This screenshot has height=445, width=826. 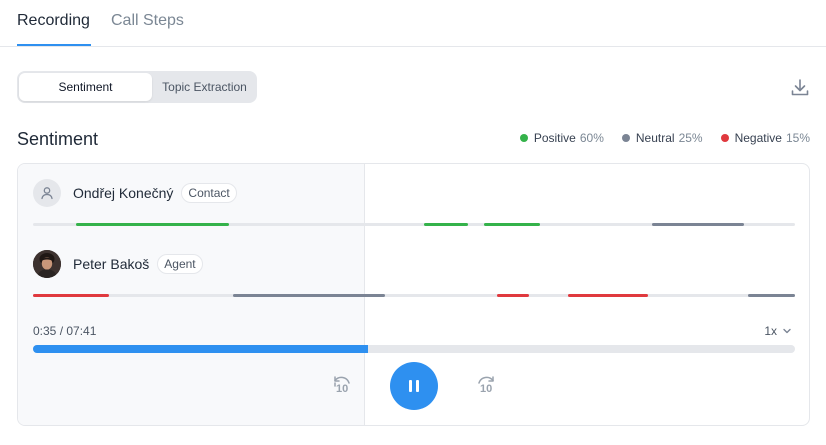 What do you see at coordinates (770, 331) in the screenshot?
I see `playback-speed-value: 1x` at bounding box center [770, 331].